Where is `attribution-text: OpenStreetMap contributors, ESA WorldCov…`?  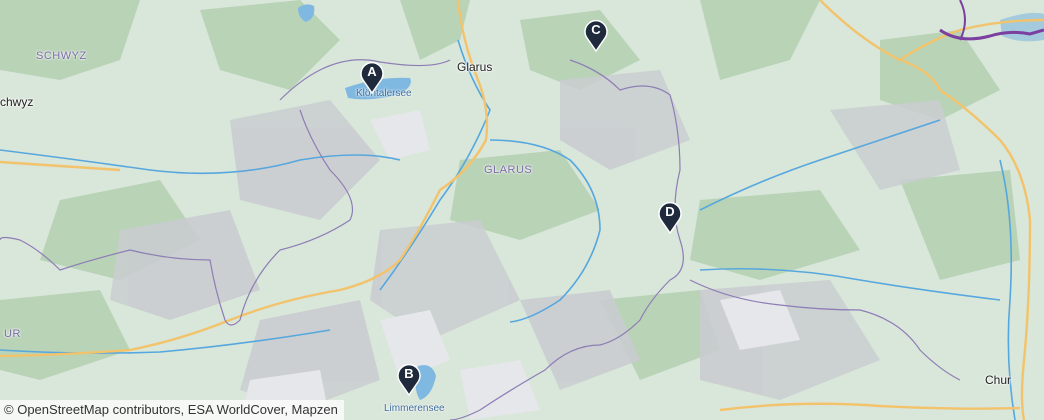
attribution-text: OpenStreetMap contributors, ESA WorldCov… is located at coordinates (177, 409).